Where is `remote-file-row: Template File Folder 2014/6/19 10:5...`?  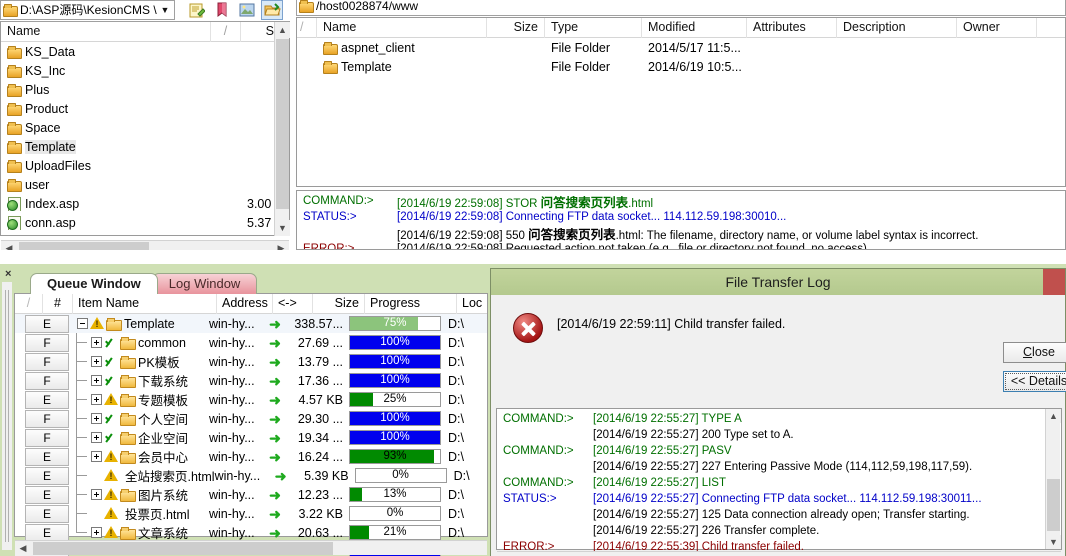
remote-file-row: Template File Folder 2014/6/19 10:5... is located at coordinates (681, 66).